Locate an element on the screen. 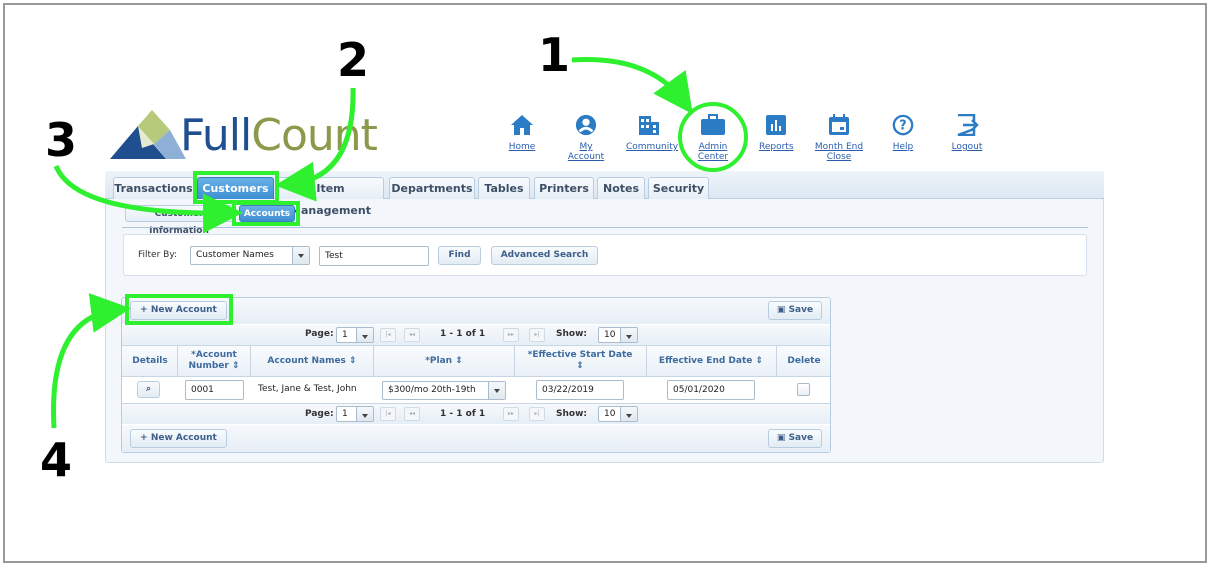 Image resolution: width=1212 pixels, height=568 pixels. tab-printers: Printers is located at coordinates (564, 188).